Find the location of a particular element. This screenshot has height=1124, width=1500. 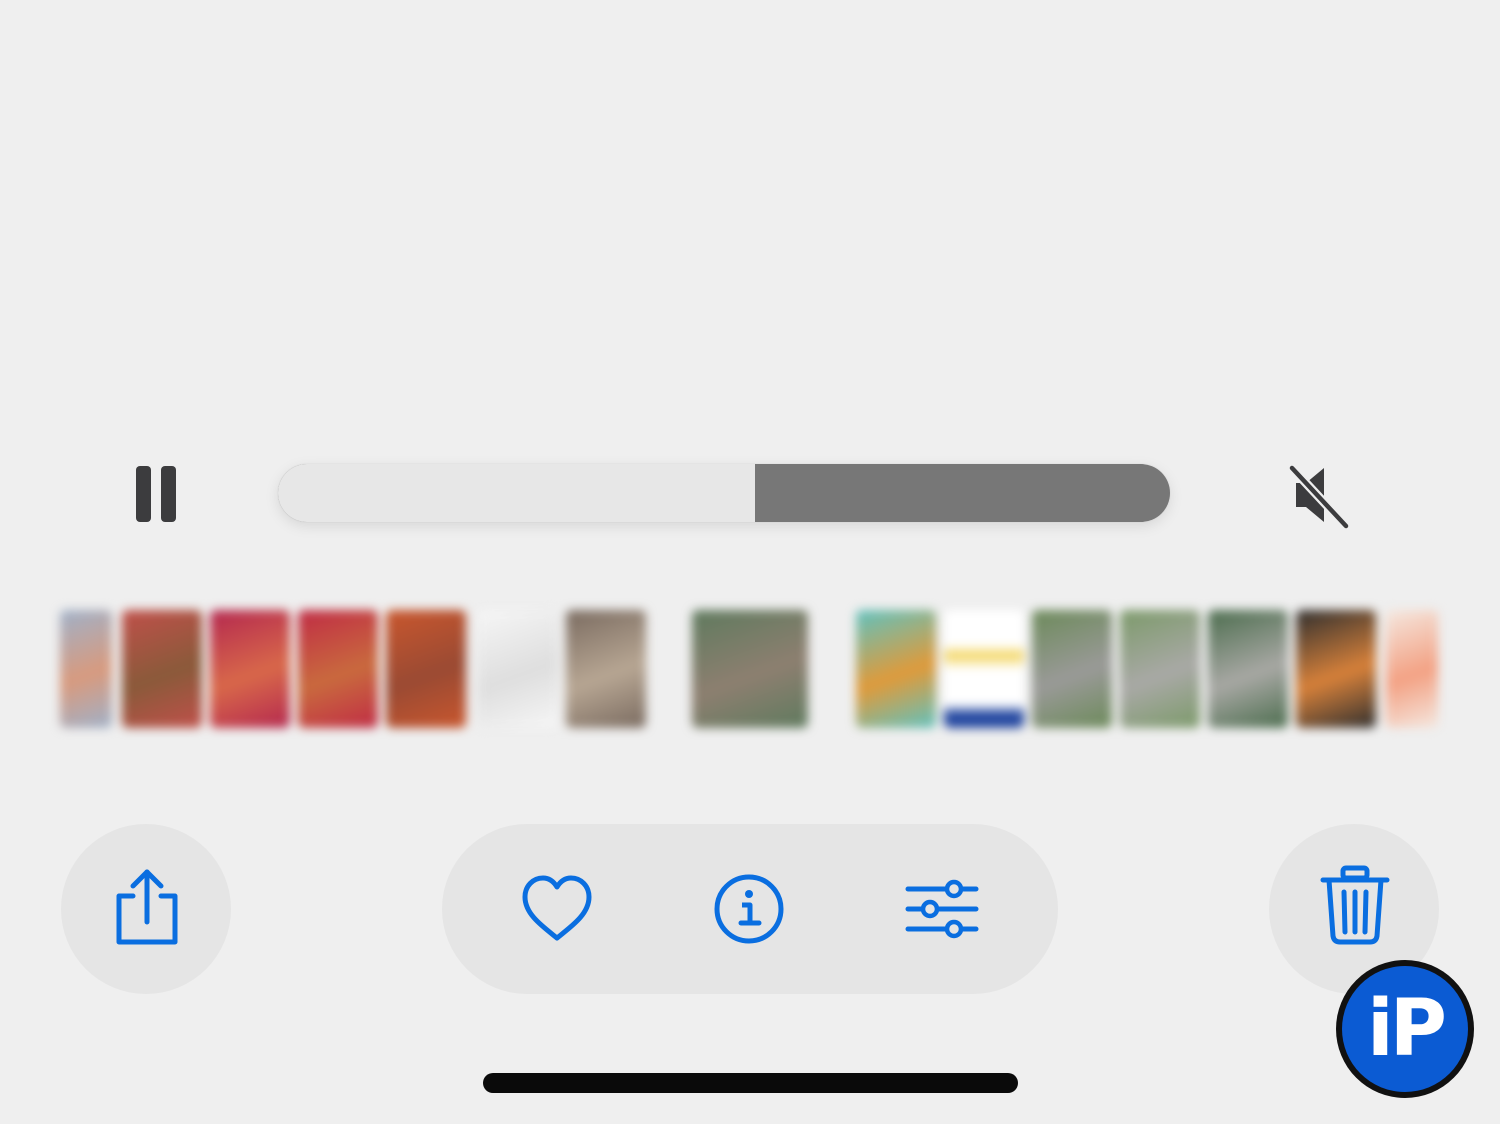

favorite-button is located at coordinates (557, 909).